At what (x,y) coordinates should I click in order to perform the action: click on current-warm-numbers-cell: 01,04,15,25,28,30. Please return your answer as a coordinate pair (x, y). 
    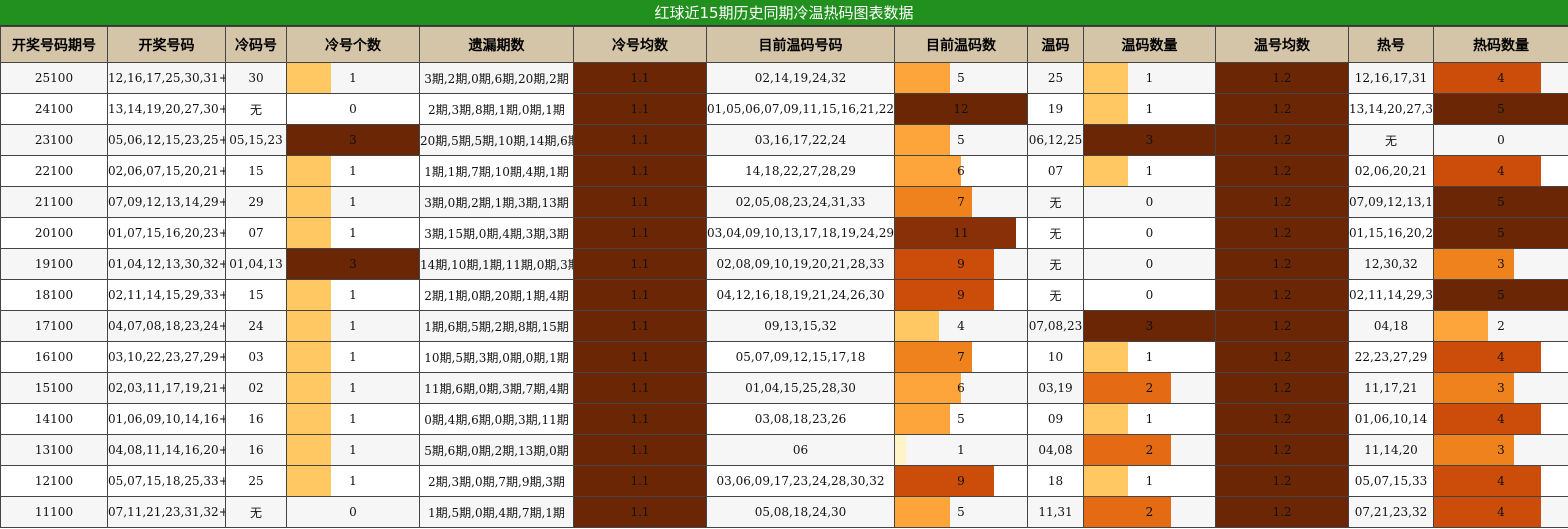
    Looking at the image, I should click on (800, 388).